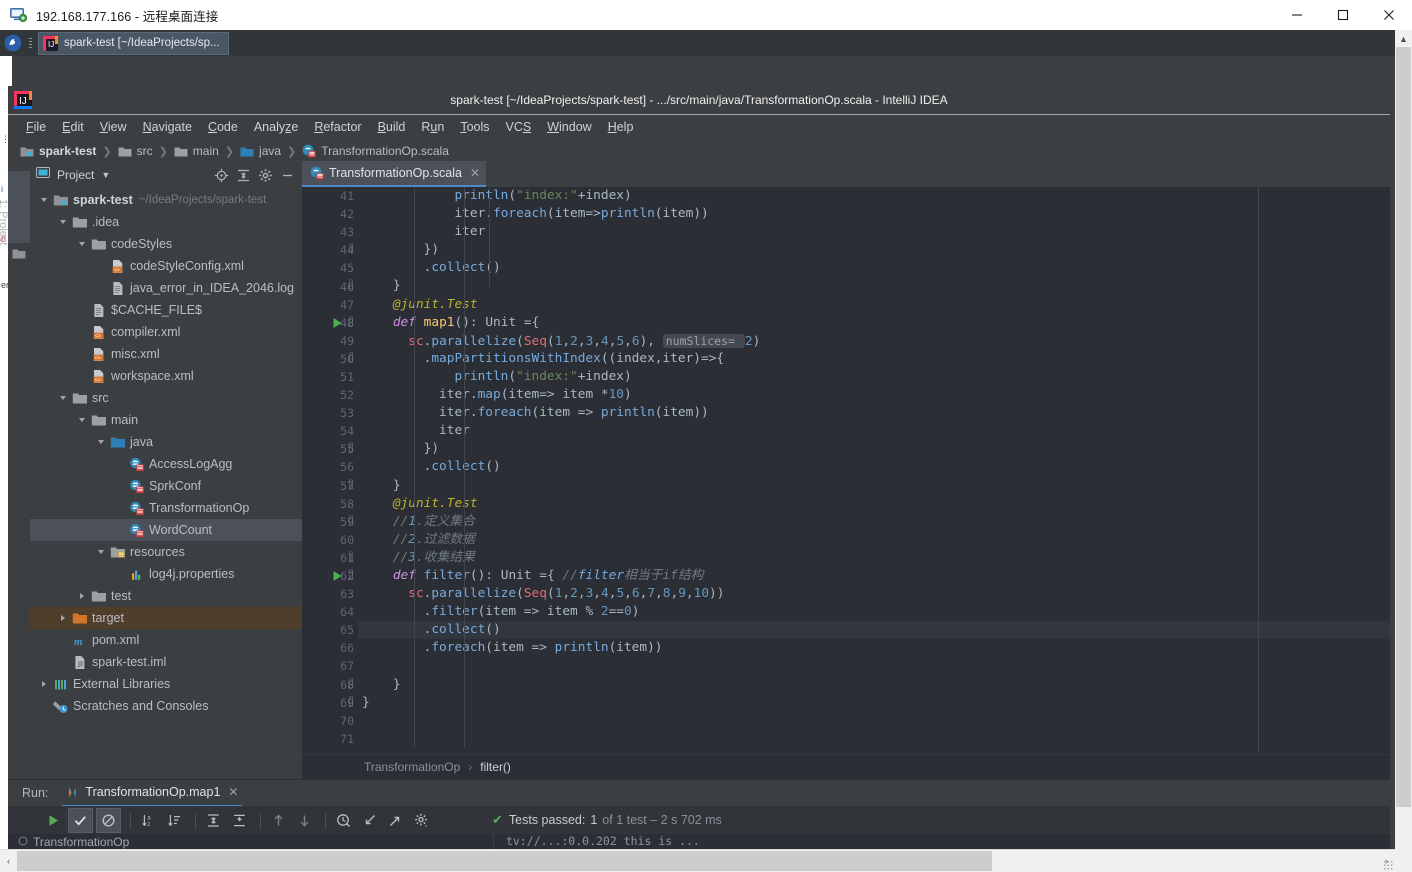 This screenshot has width=1412, height=872. What do you see at coordinates (304, 820) in the screenshot?
I see `next-failed-icon` at bounding box center [304, 820].